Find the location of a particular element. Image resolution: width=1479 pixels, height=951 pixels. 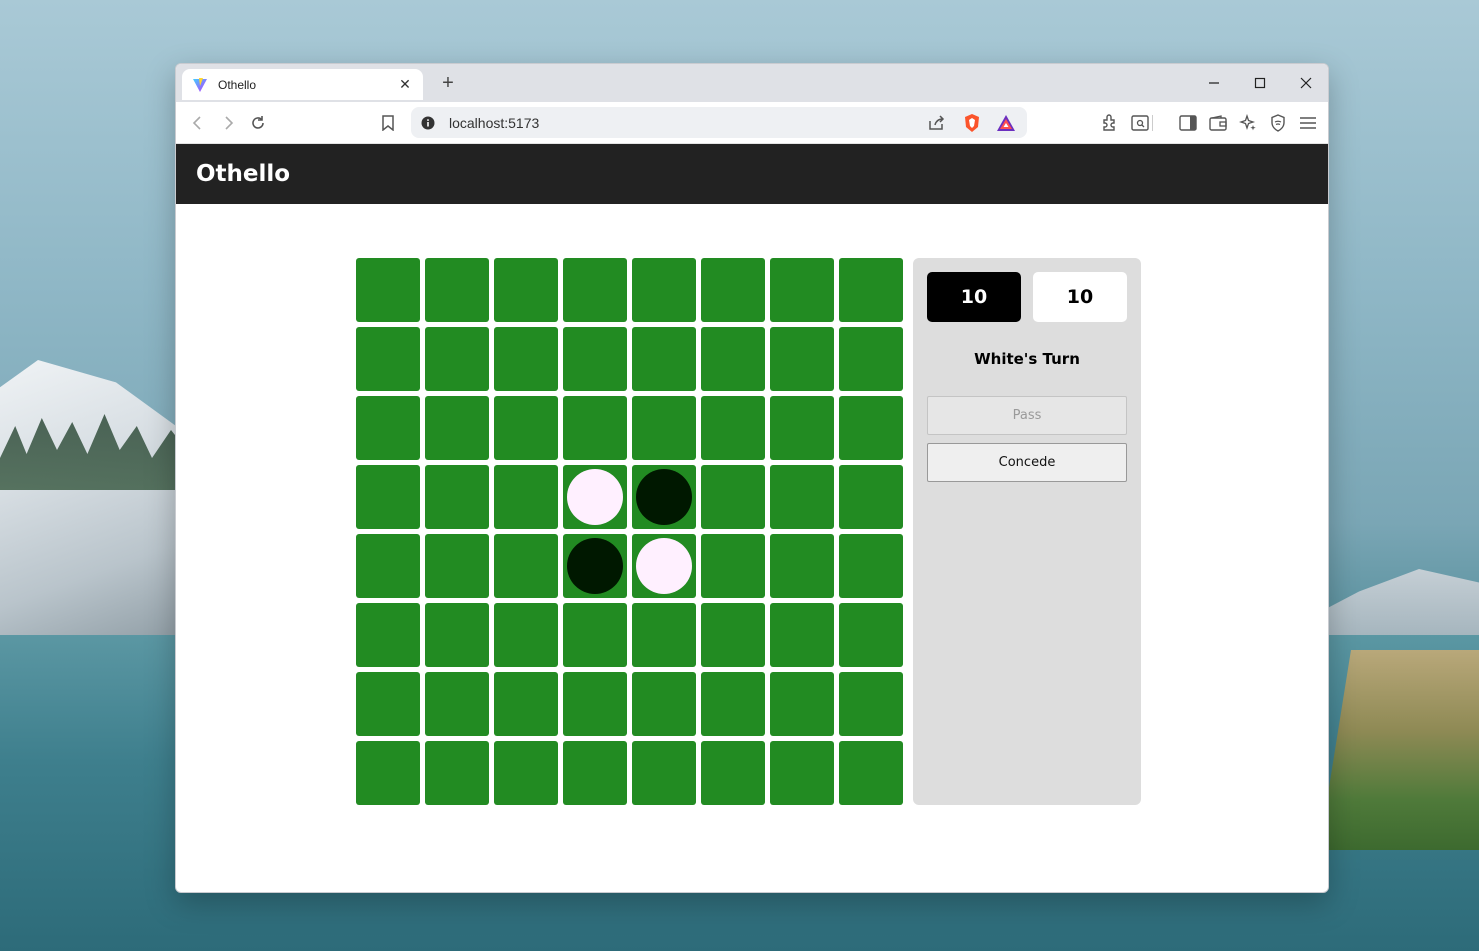

site-info-icon is located at coordinates (428, 123).